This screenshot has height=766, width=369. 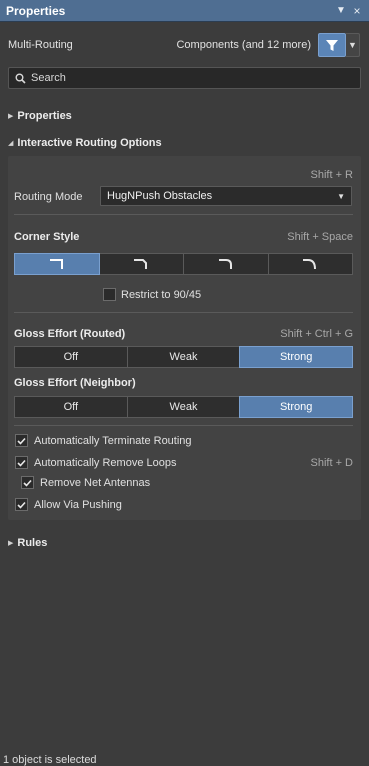 I want to click on gloss-routed-label: Gloss Effort (Routed), so click(x=70, y=334).